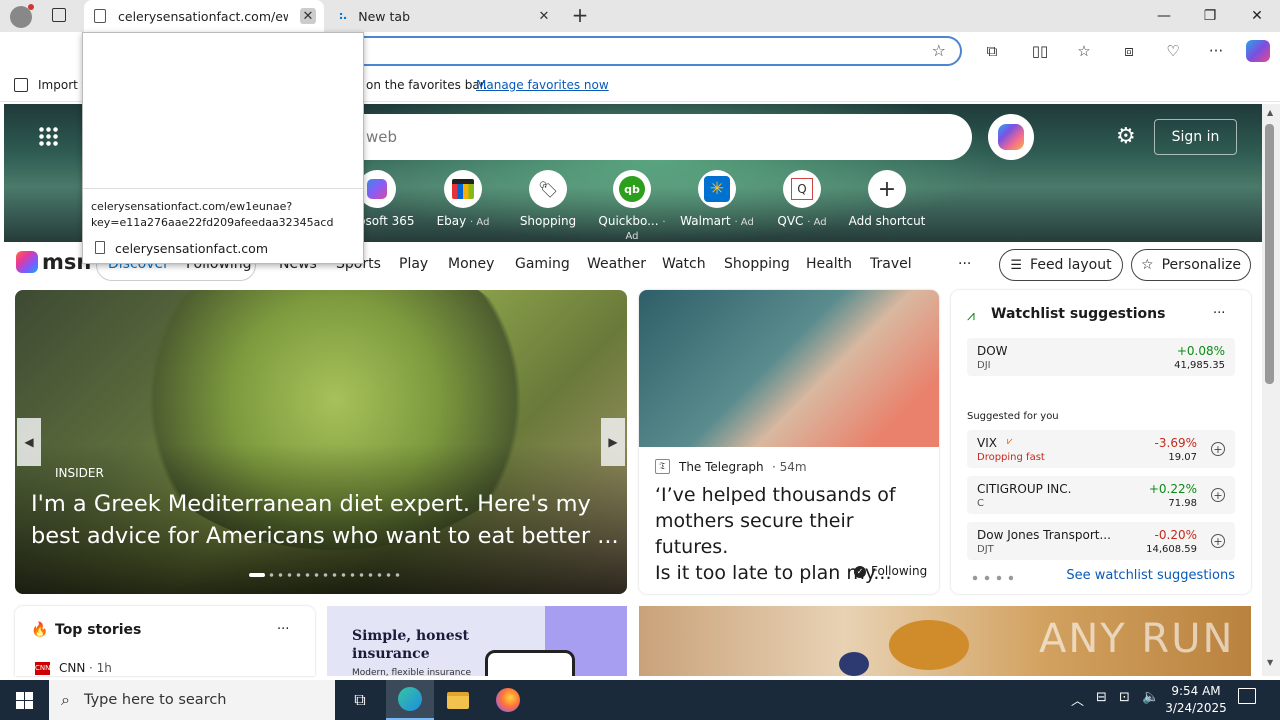 This screenshot has width=1280, height=720. What do you see at coordinates (656, 137) in the screenshot?
I see `web-search-input: web` at bounding box center [656, 137].